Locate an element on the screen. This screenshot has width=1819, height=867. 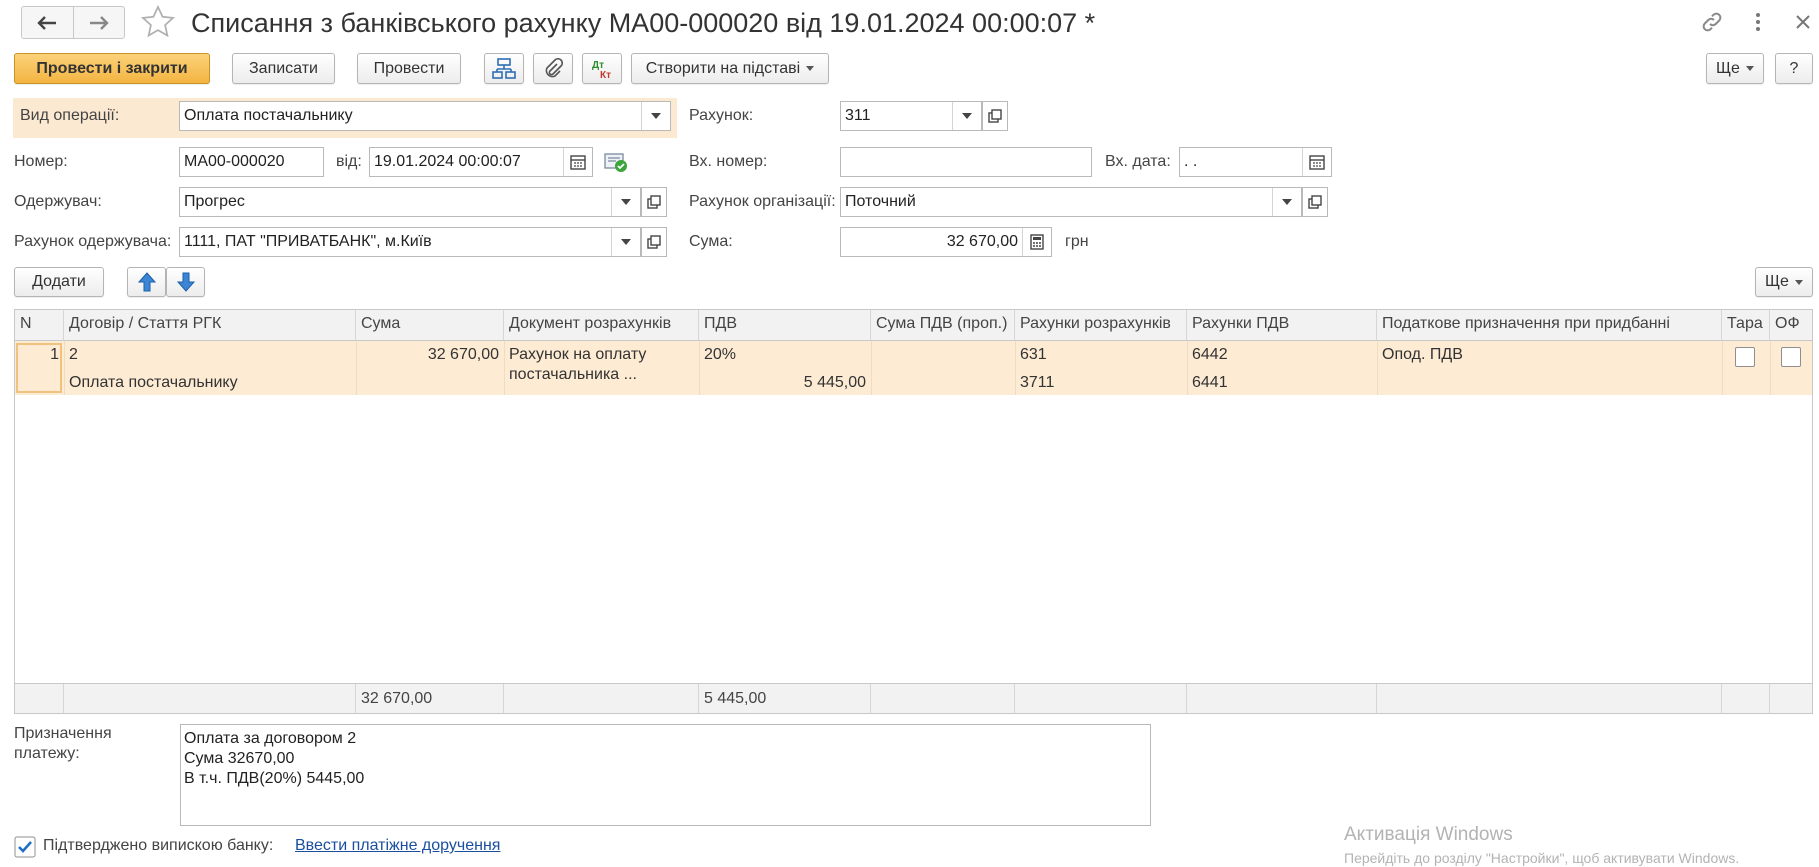
arrow-right-icon is located at coordinates (99, 22).